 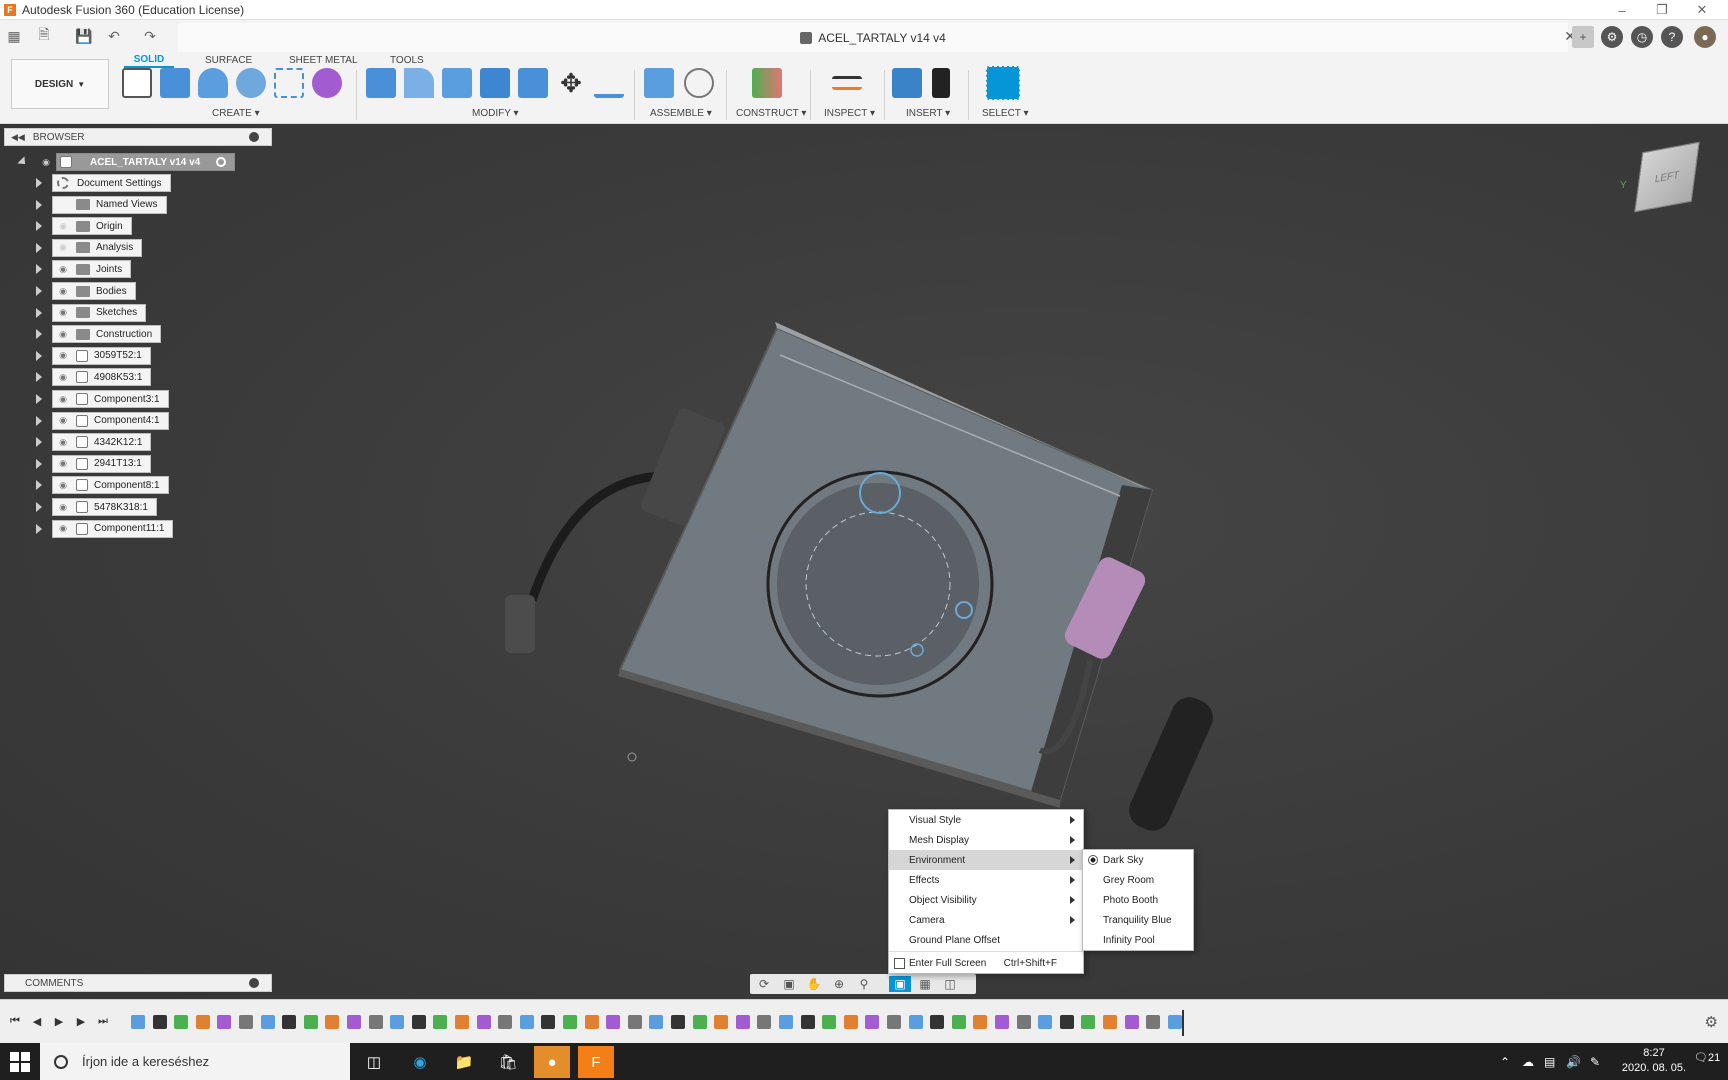 I want to click on pan-icon: ✋, so click(x=814, y=984).